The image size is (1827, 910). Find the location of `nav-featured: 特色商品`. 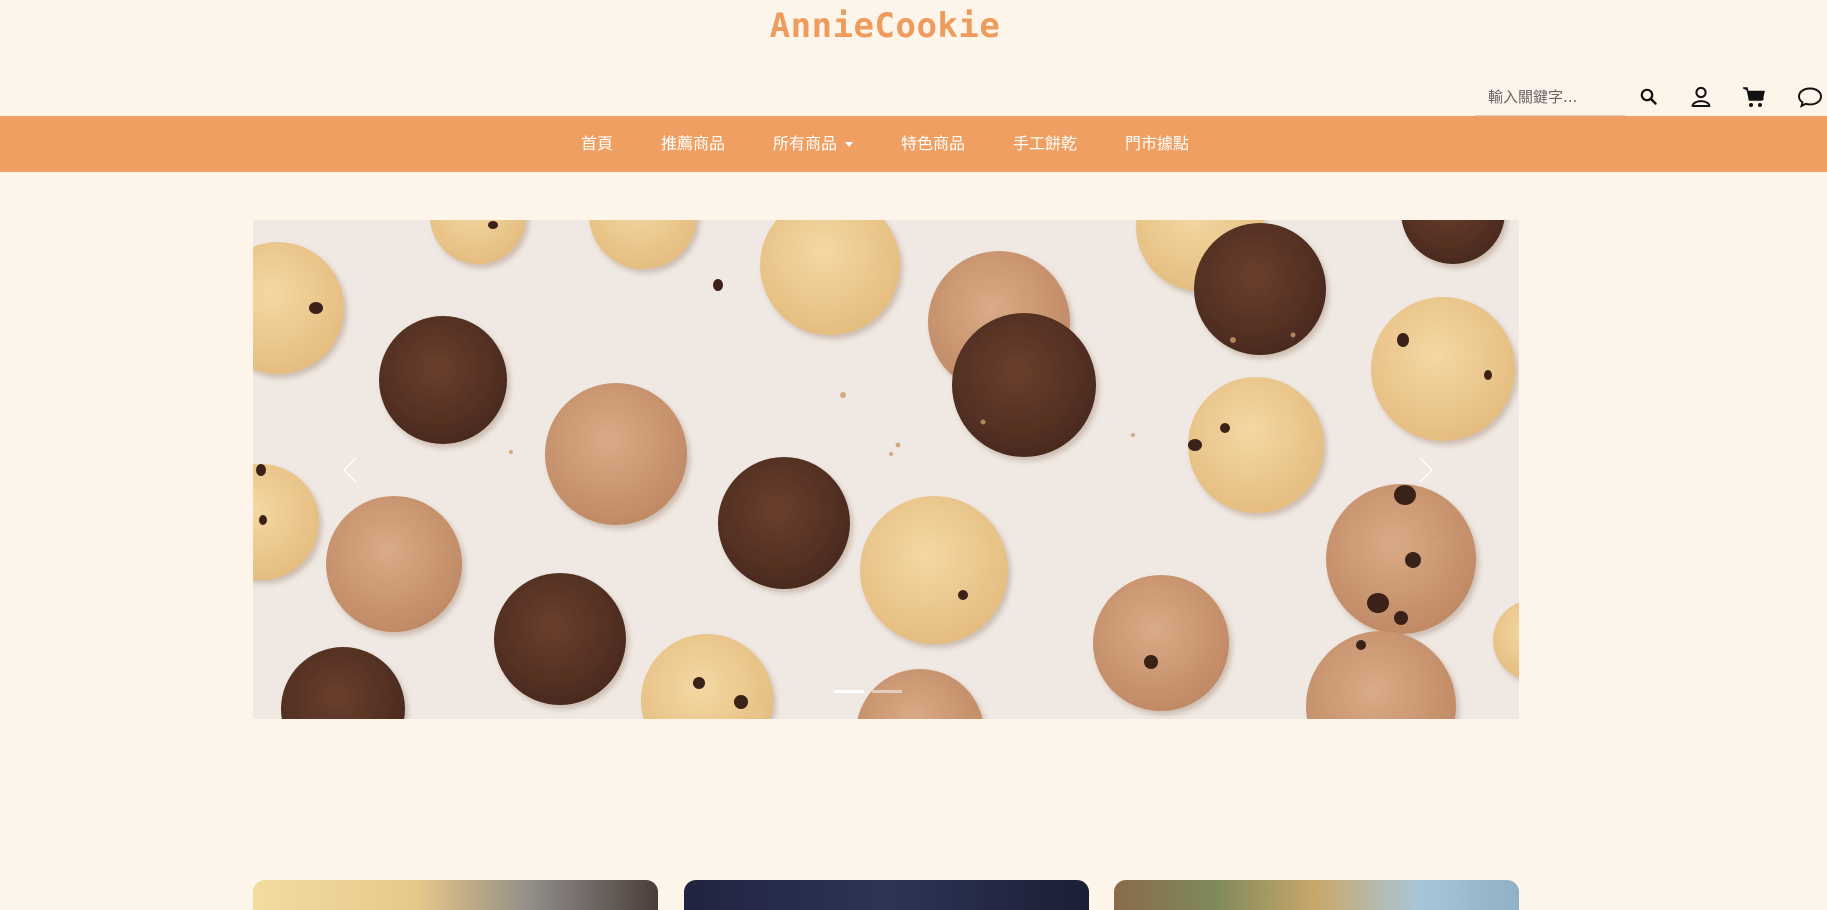

nav-featured: 特色商品 is located at coordinates (933, 144).